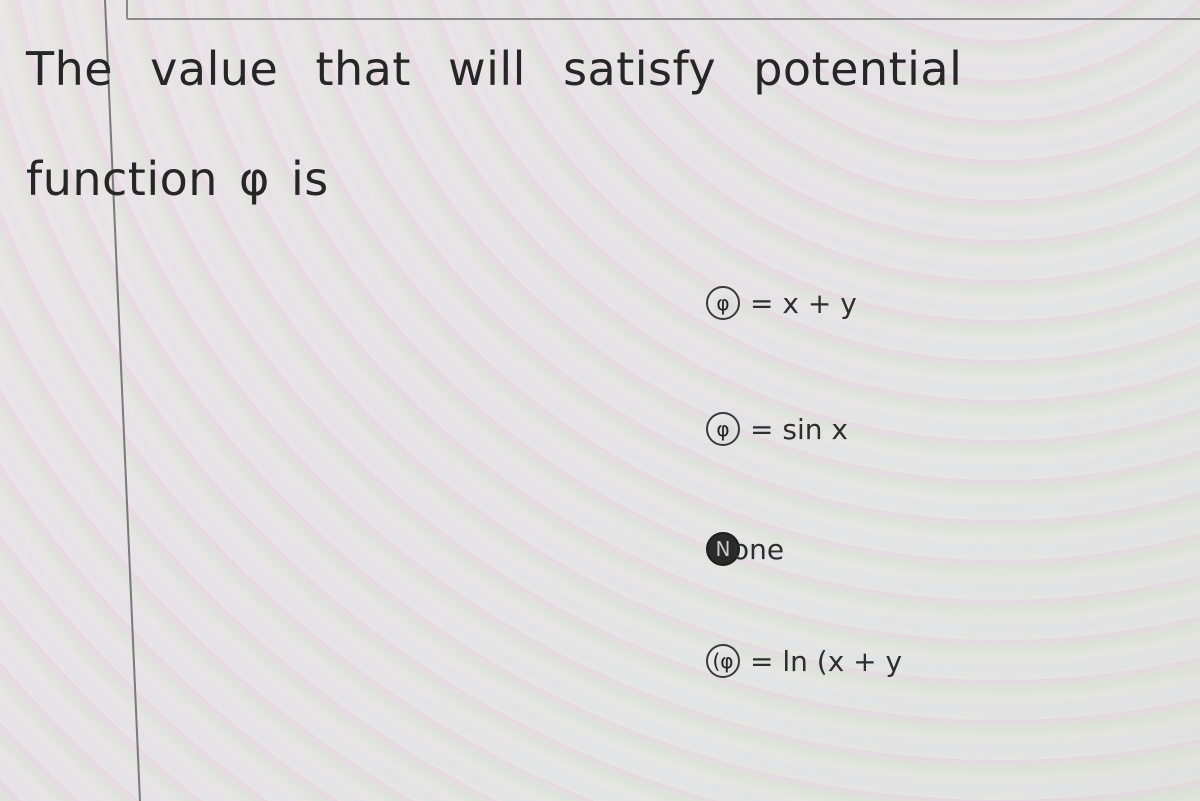  Describe the element at coordinates (758, 549) in the screenshot. I see `option-label: one` at that location.